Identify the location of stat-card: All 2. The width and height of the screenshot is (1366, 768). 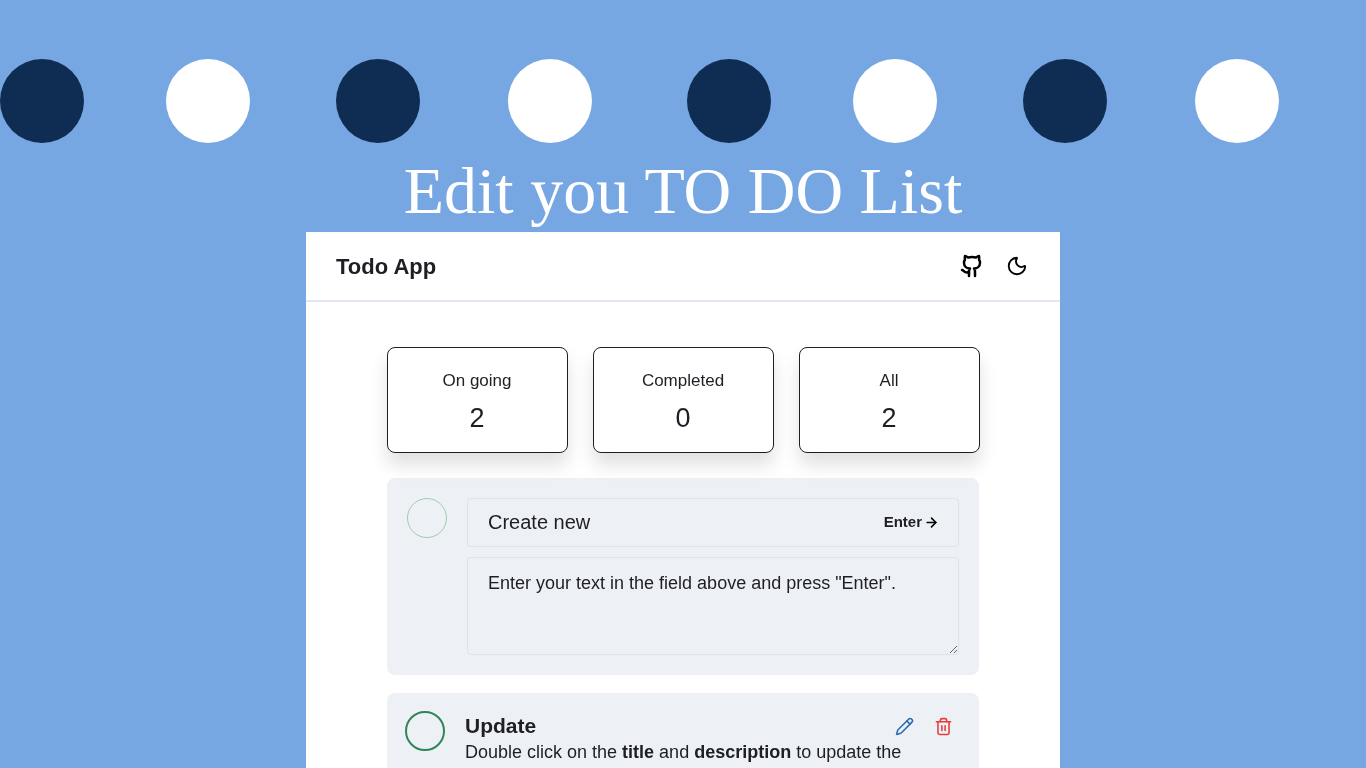
(889, 400).